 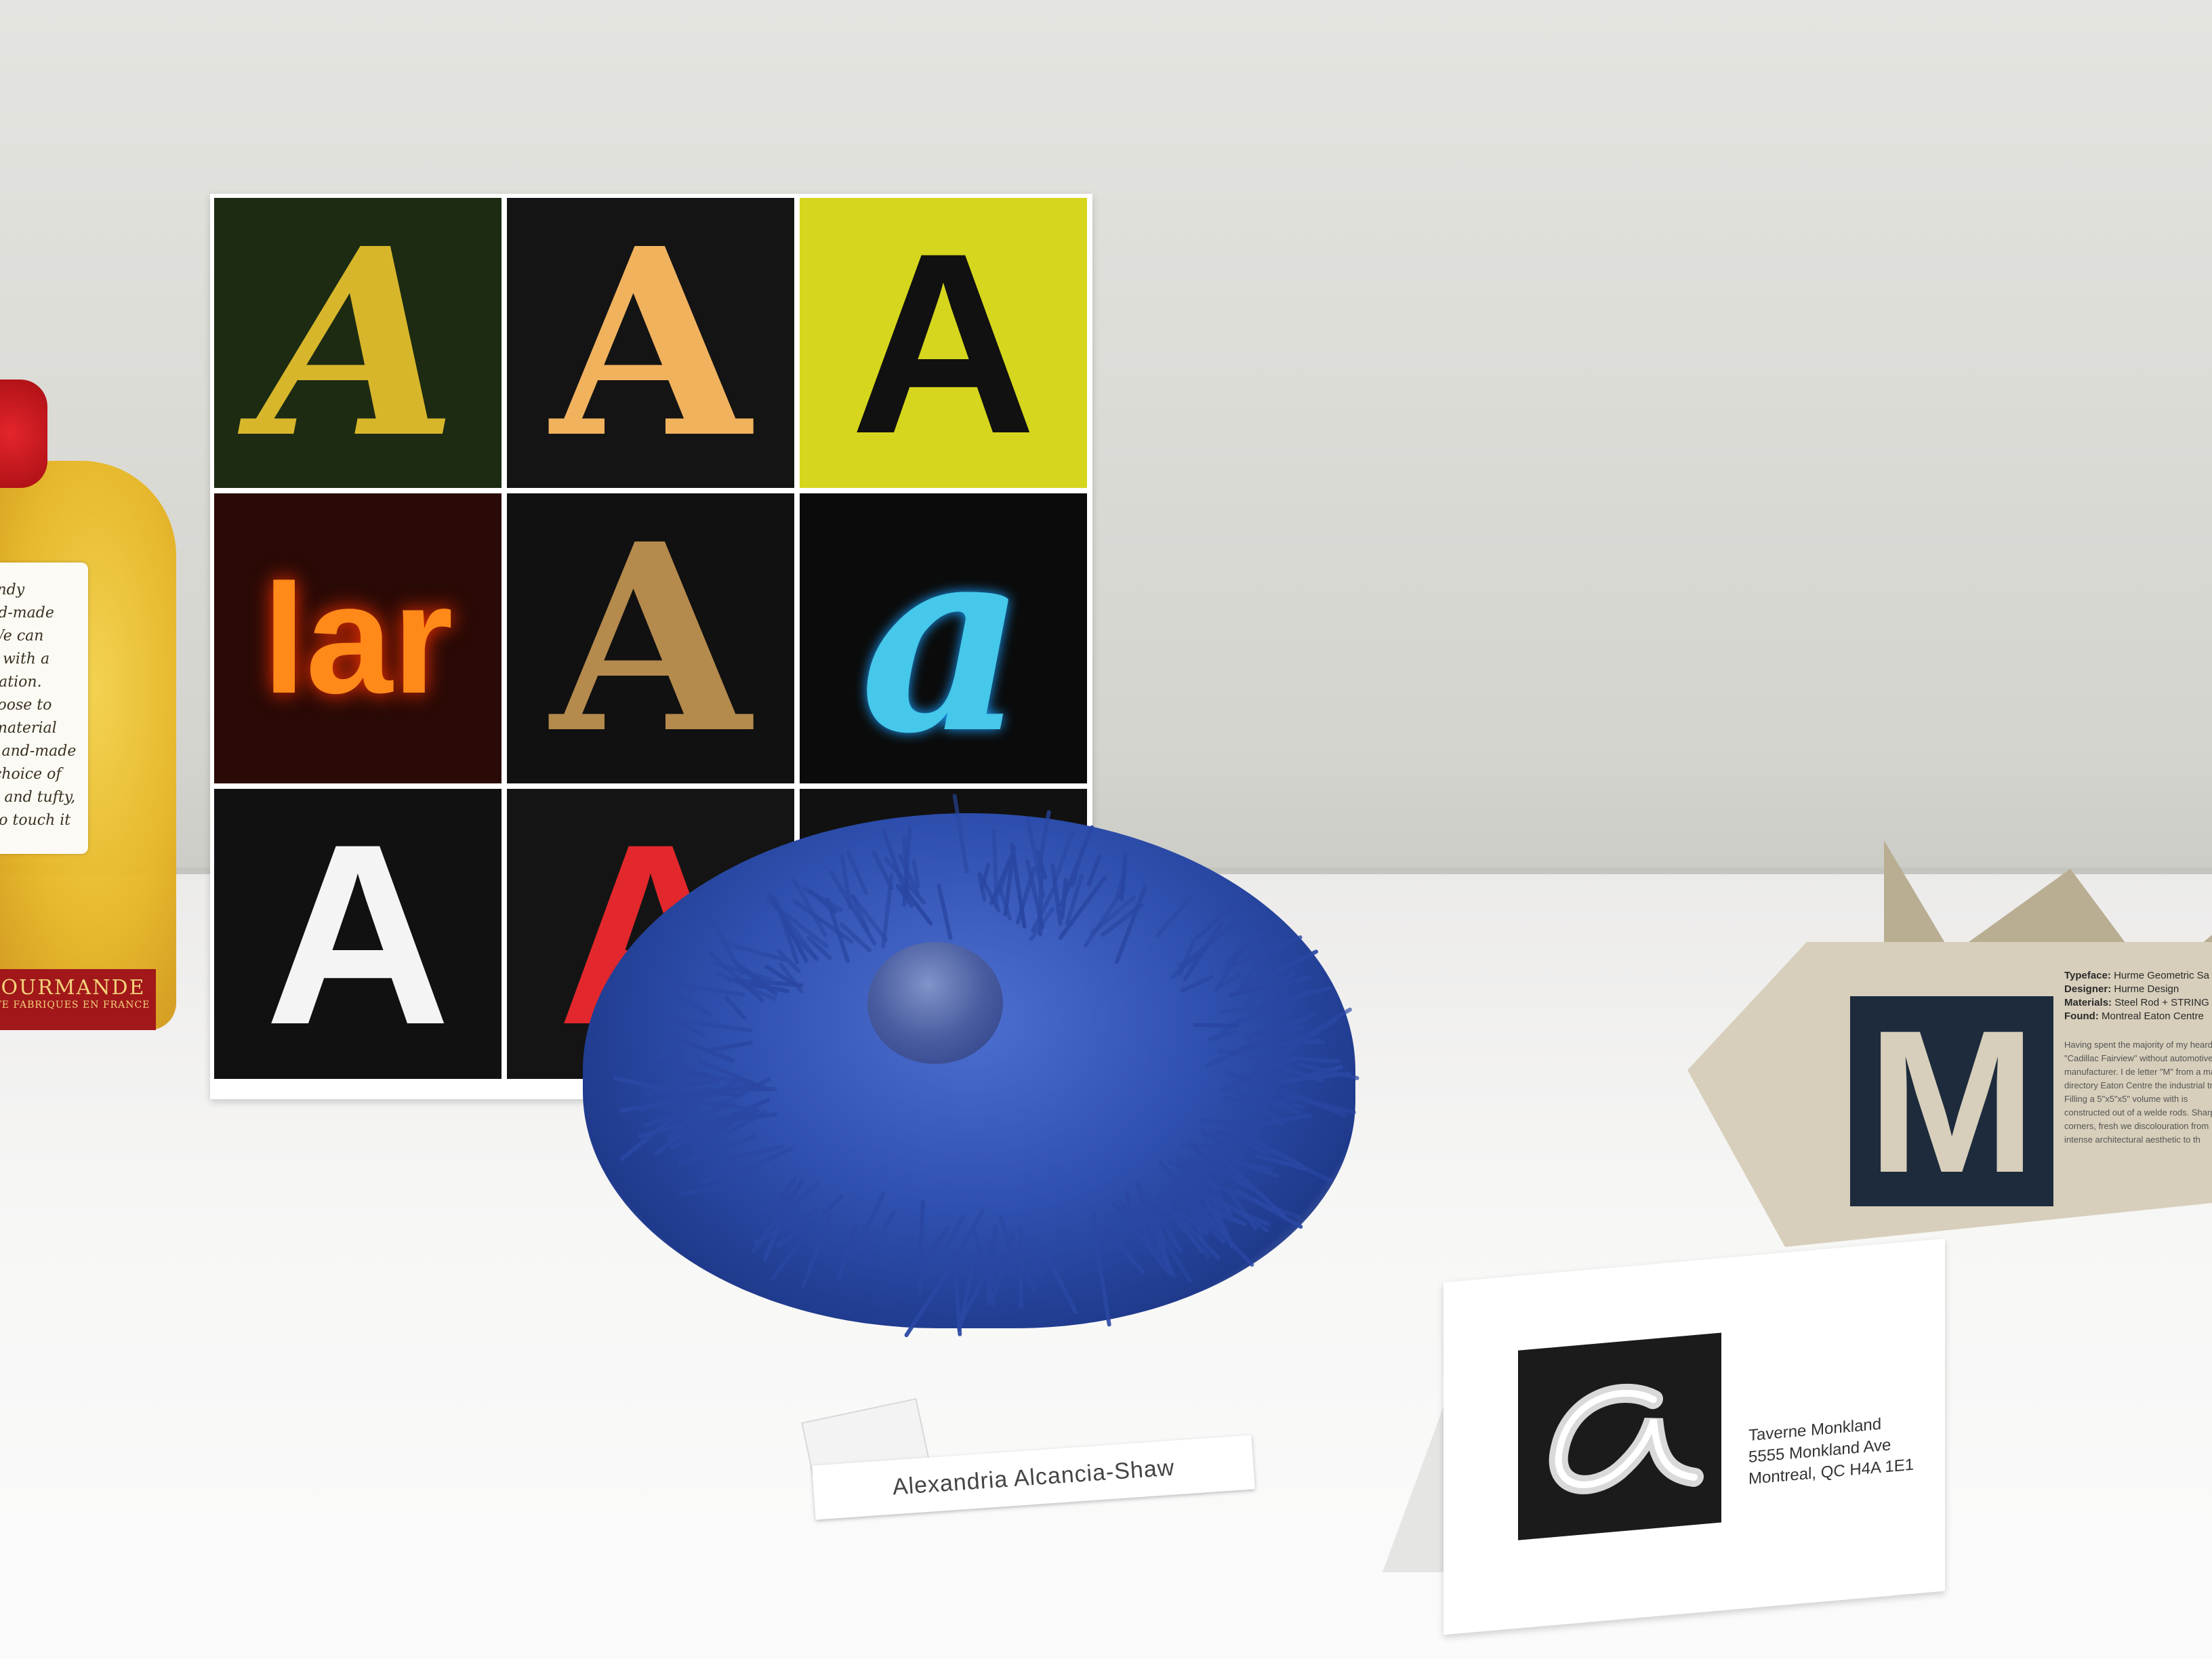 I want to click on neon-a-icon, so click(x=1626, y=1439).